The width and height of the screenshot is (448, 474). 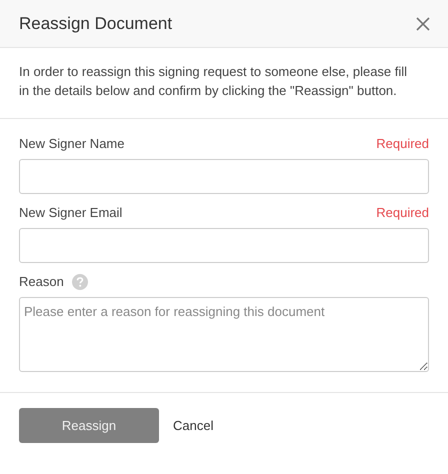 What do you see at coordinates (80, 282) in the screenshot?
I see `help-icon` at bounding box center [80, 282].